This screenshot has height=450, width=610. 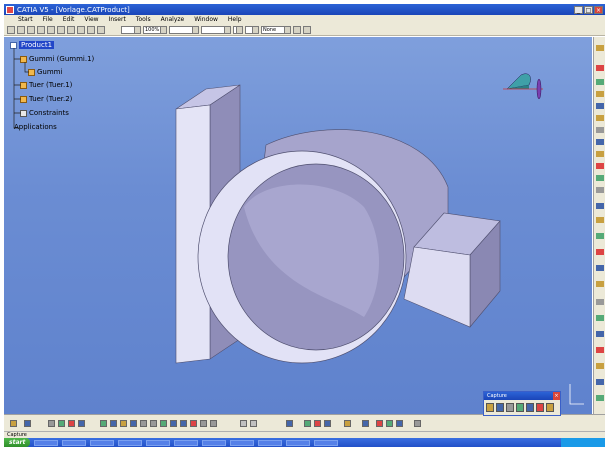 I want to click on fly-icon, so click(x=103, y=423).